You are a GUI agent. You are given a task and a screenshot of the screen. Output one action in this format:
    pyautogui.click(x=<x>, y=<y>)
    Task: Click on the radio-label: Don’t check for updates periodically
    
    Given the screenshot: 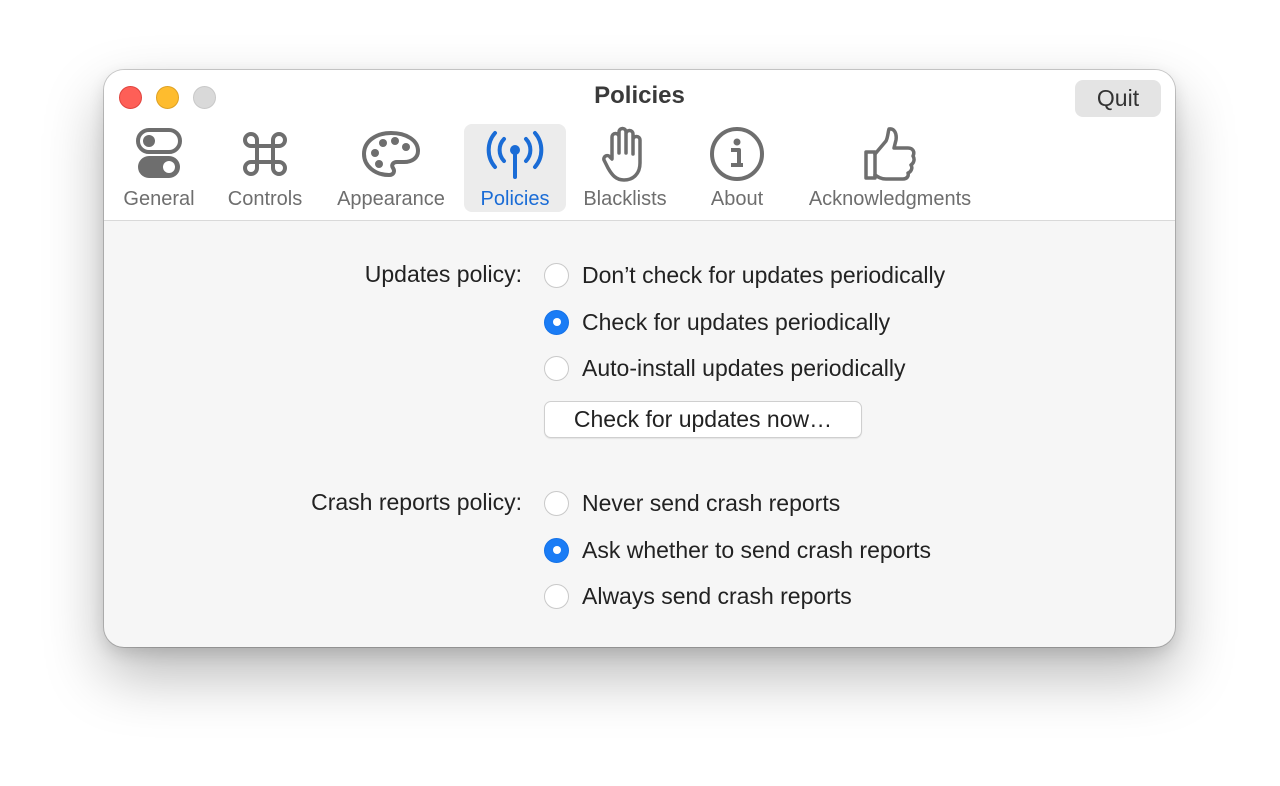 What is the action you would take?
    pyautogui.click(x=764, y=274)
    